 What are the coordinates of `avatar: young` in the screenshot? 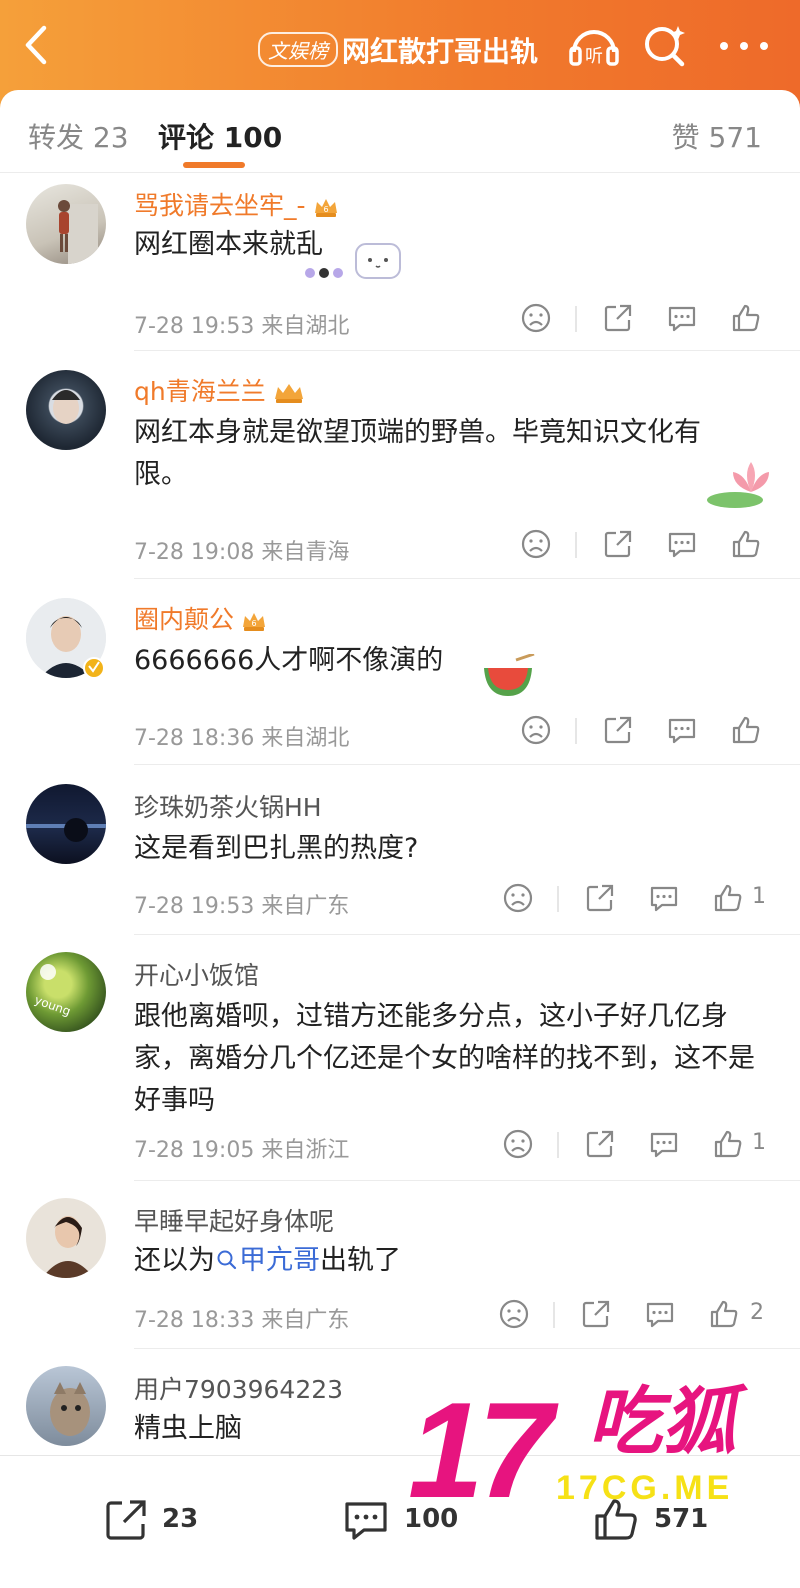 It's located at (66, 992).